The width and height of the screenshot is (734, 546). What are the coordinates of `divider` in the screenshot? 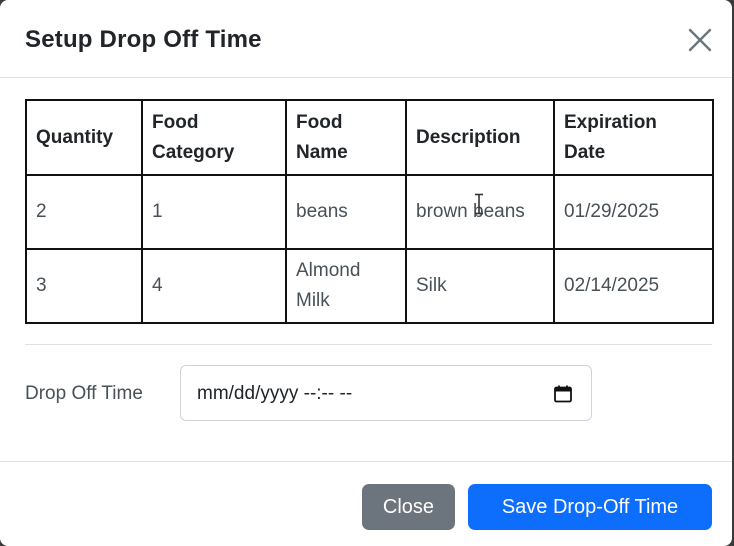 It's located at (368, 344).